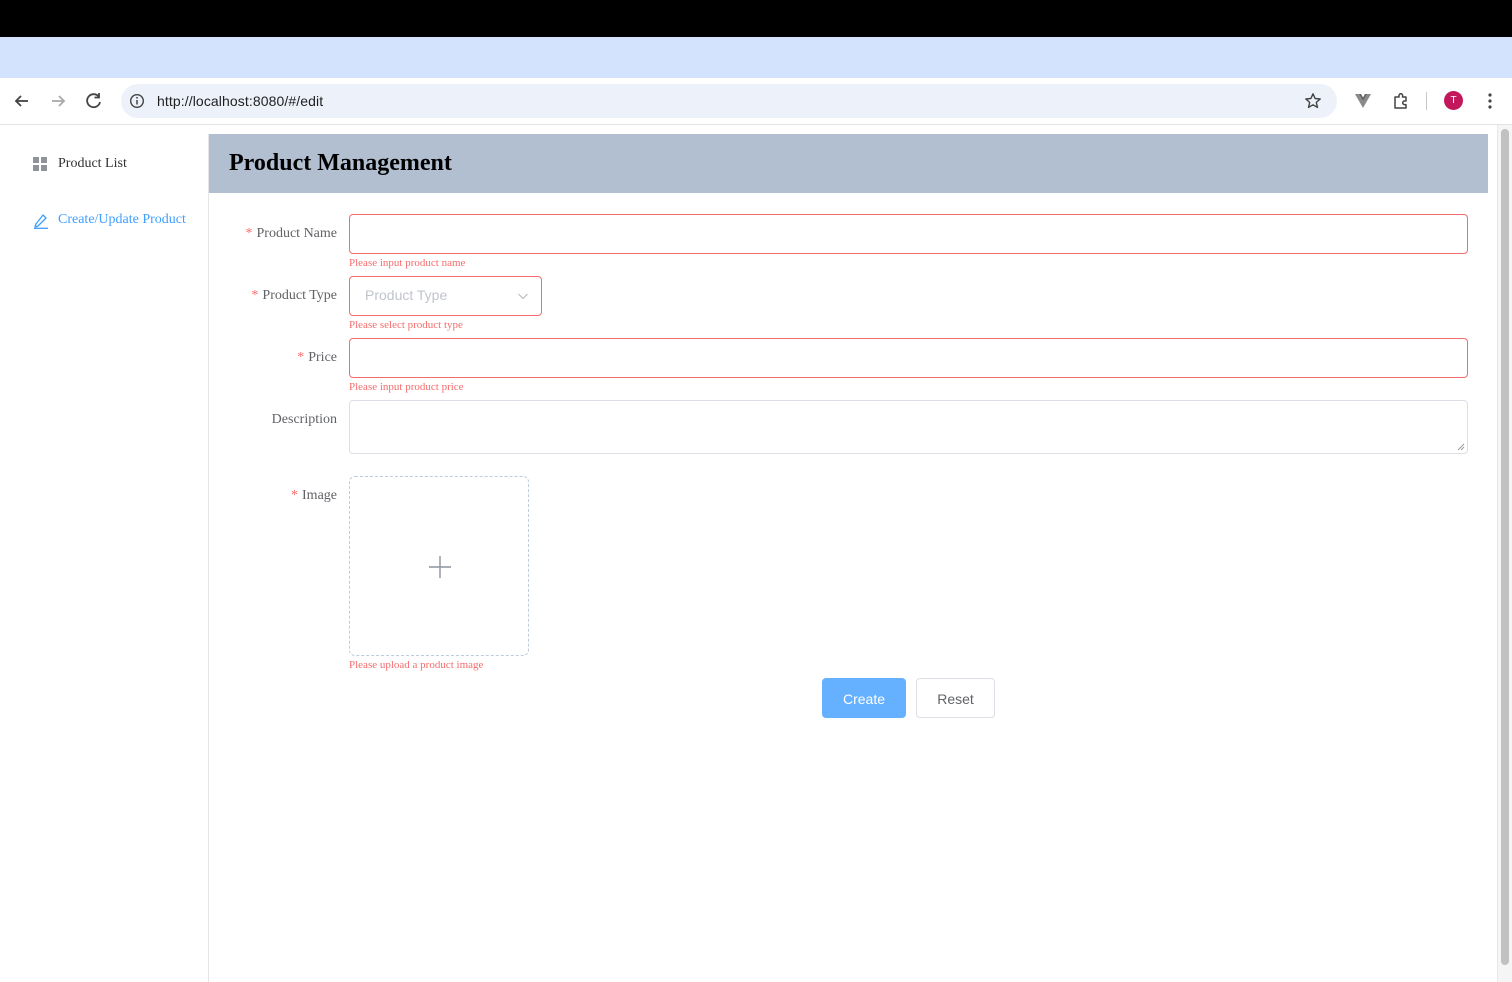 This screenshot has height=982, width=1512. What do you see at coordinates (407, 263) in the screenshot?
I see `product-name-error: Please input product name` at bounding box center [407, 263].